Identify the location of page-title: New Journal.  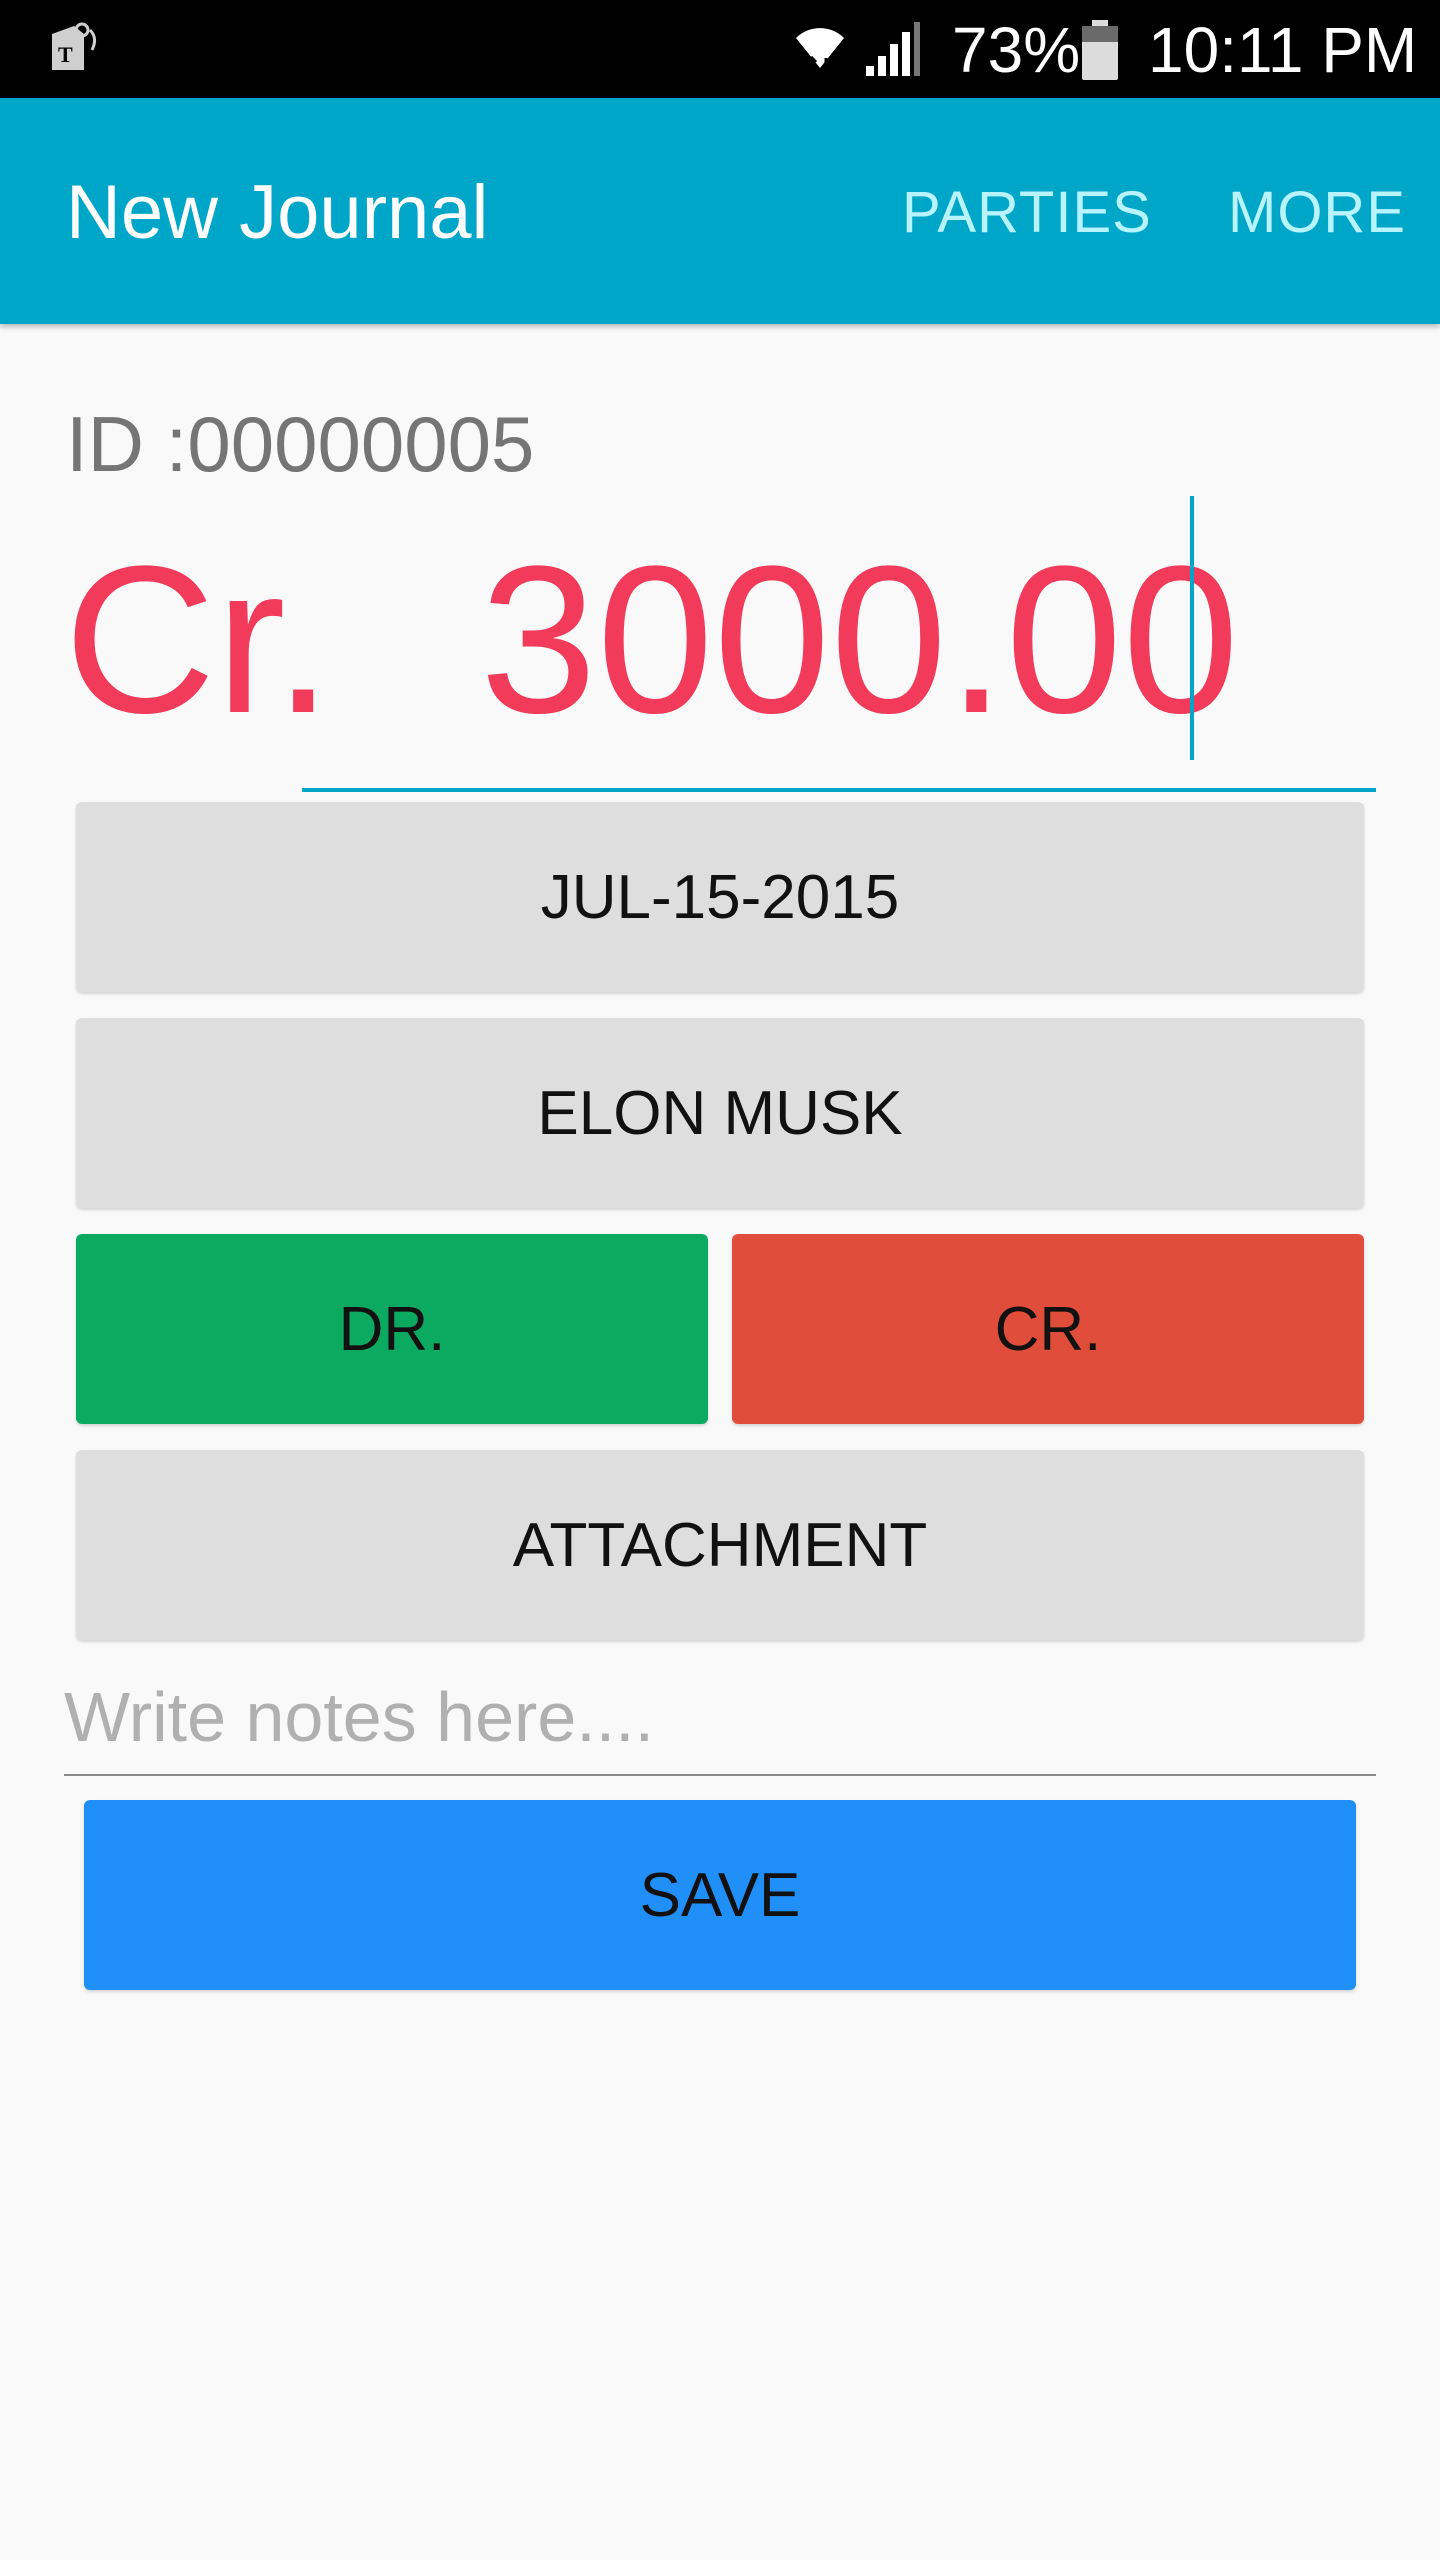
(277, 212).